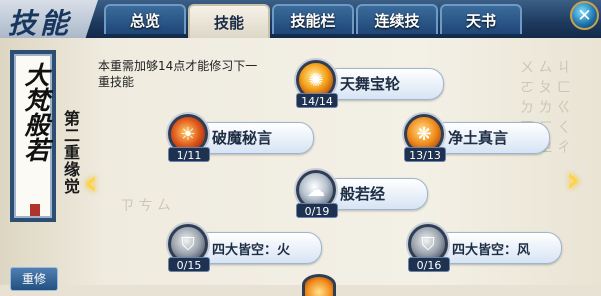  Describe the element at coordinates (425, 154) in the screenshot. I see `skill-level: 13/13` at that location.